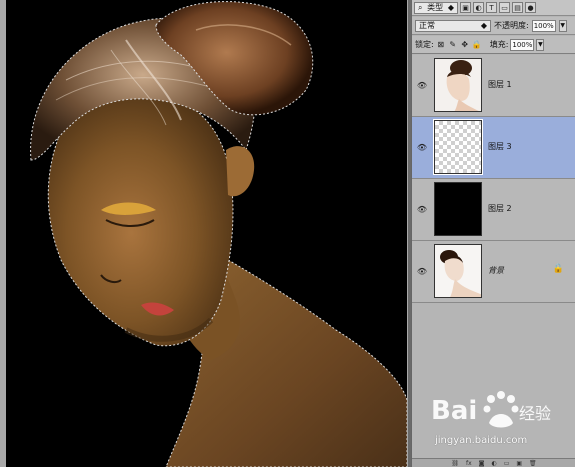 The image size is (575, 467). I want to click on smart-object-filter-icon: ▤, so click(517, 7).